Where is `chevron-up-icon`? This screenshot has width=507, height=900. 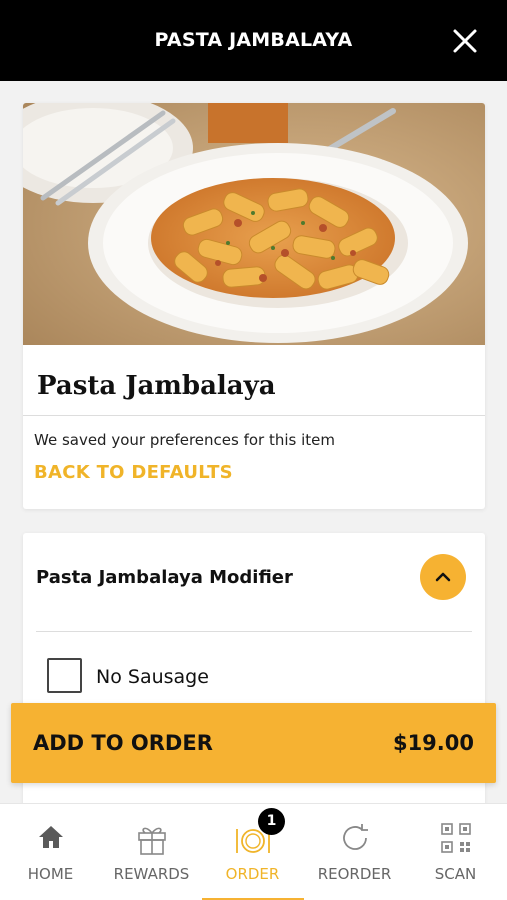 chevron-up-icon is located at coordinates (443, 577).